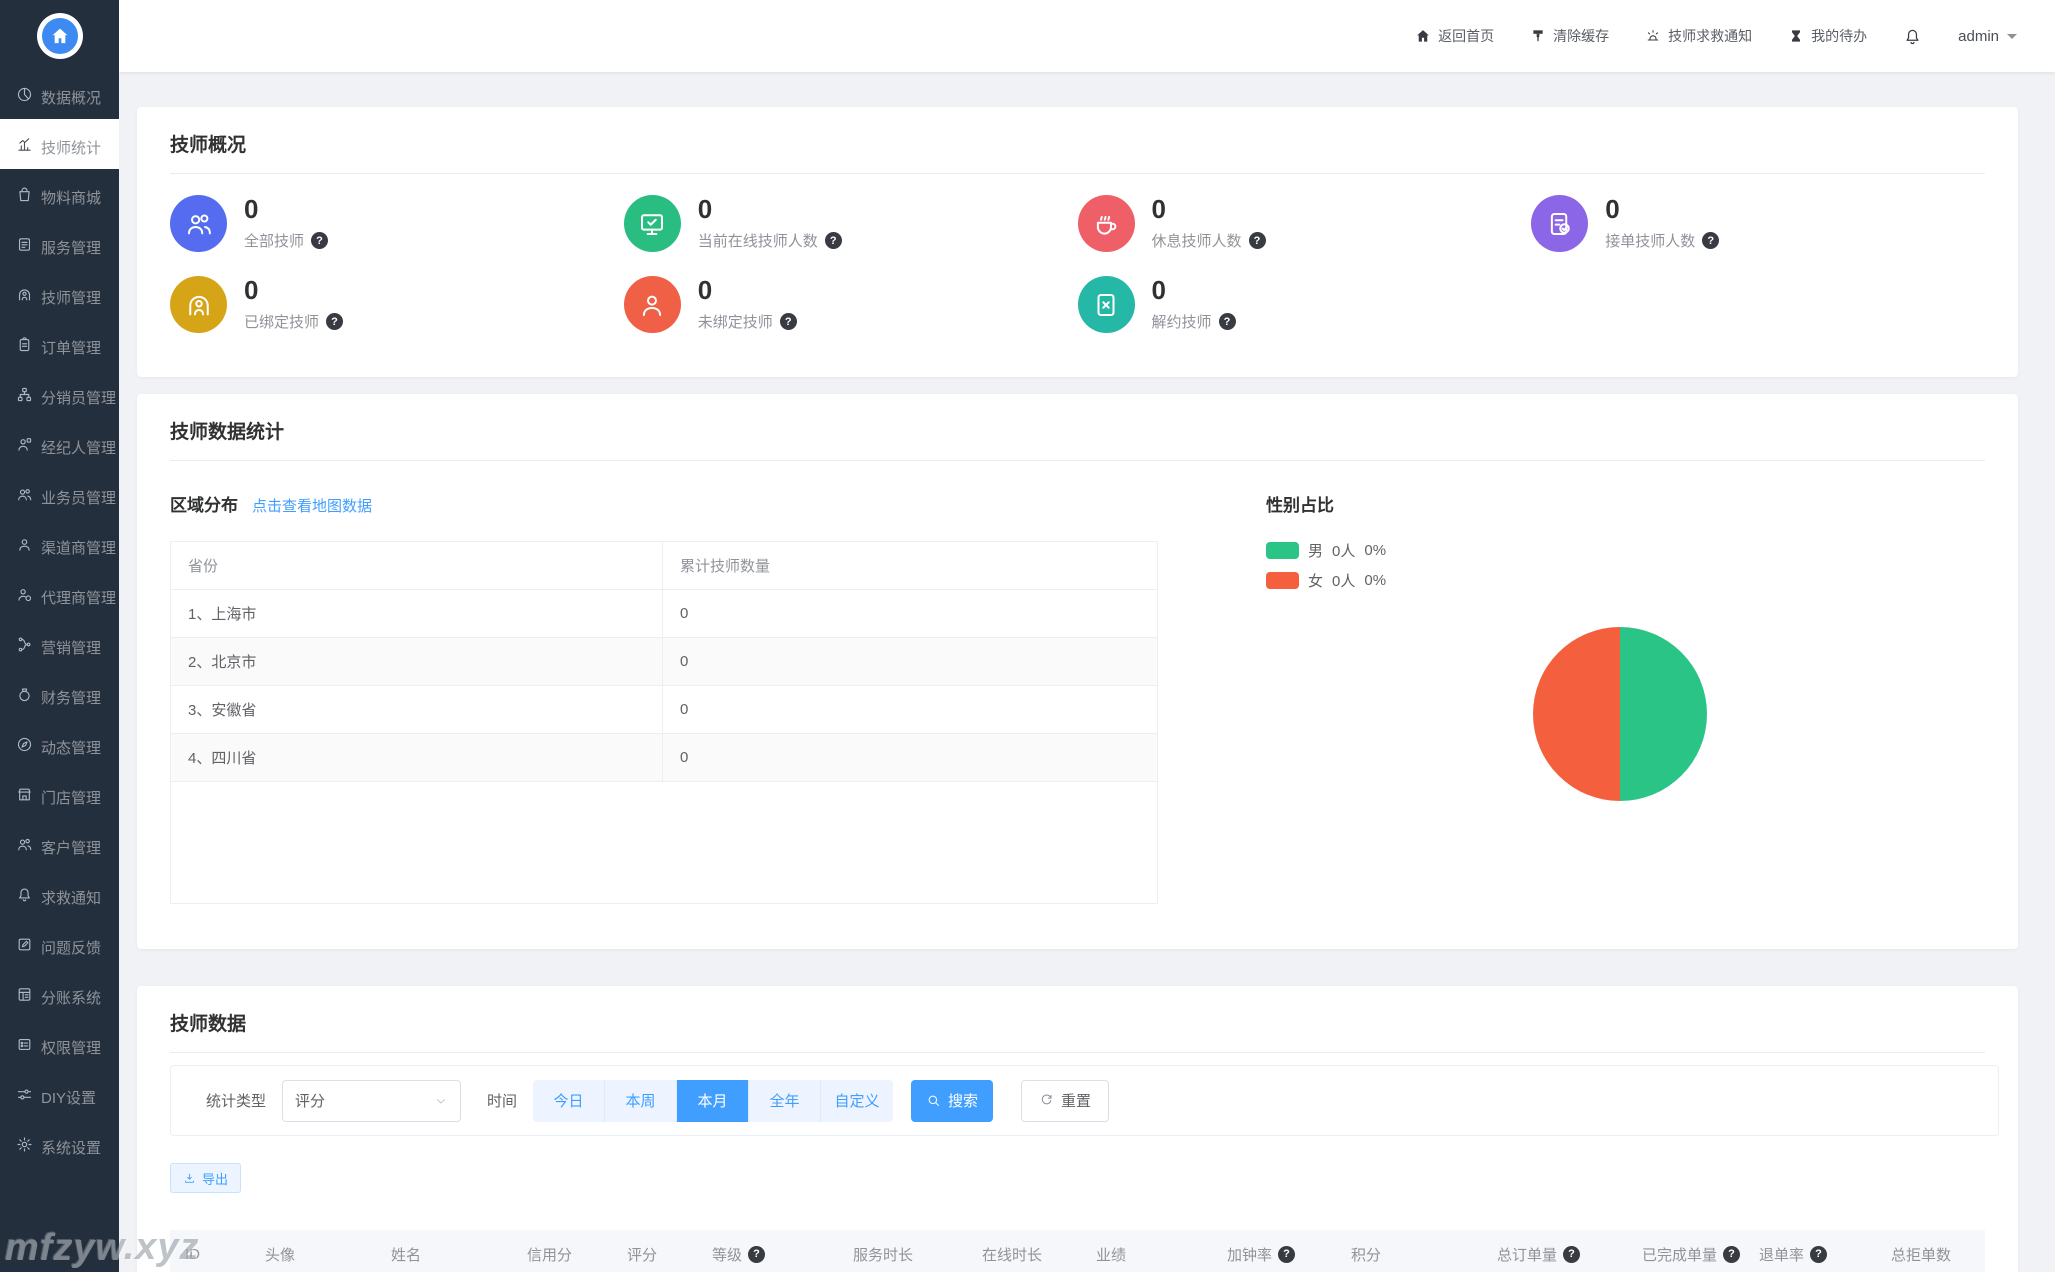  Describe the element at coordinates (569, 1100) in the screenshot. I see `time-option-button: 今日` at that location.